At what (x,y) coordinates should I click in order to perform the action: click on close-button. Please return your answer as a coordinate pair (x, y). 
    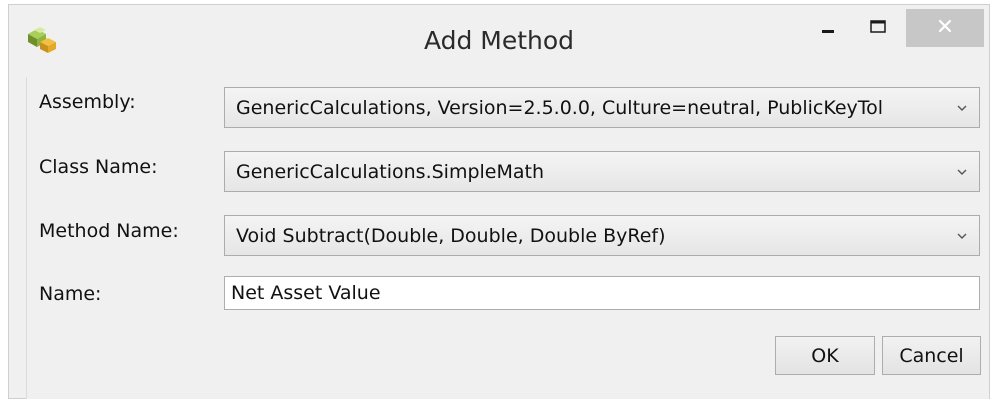
    Looking at the image, I should click on (945, 28).